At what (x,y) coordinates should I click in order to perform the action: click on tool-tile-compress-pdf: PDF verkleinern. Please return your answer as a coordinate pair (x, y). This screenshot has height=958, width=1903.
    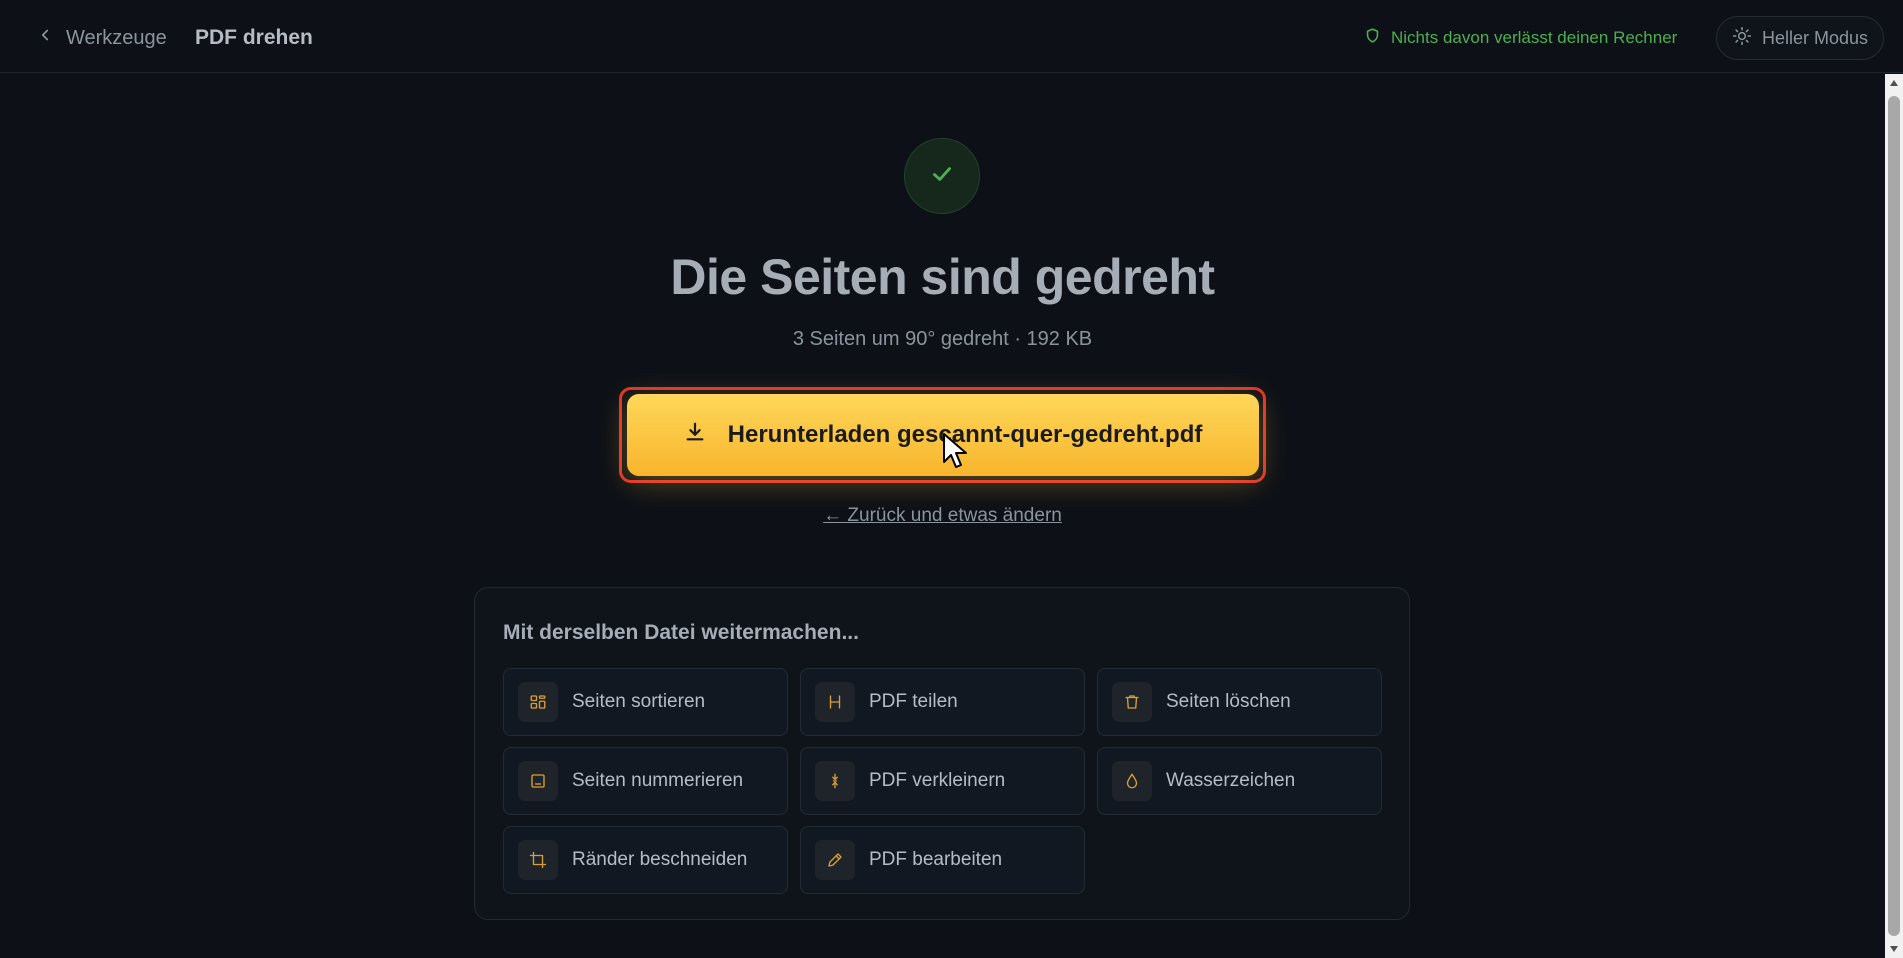
    Looking at the image, I should click on (942, 781).